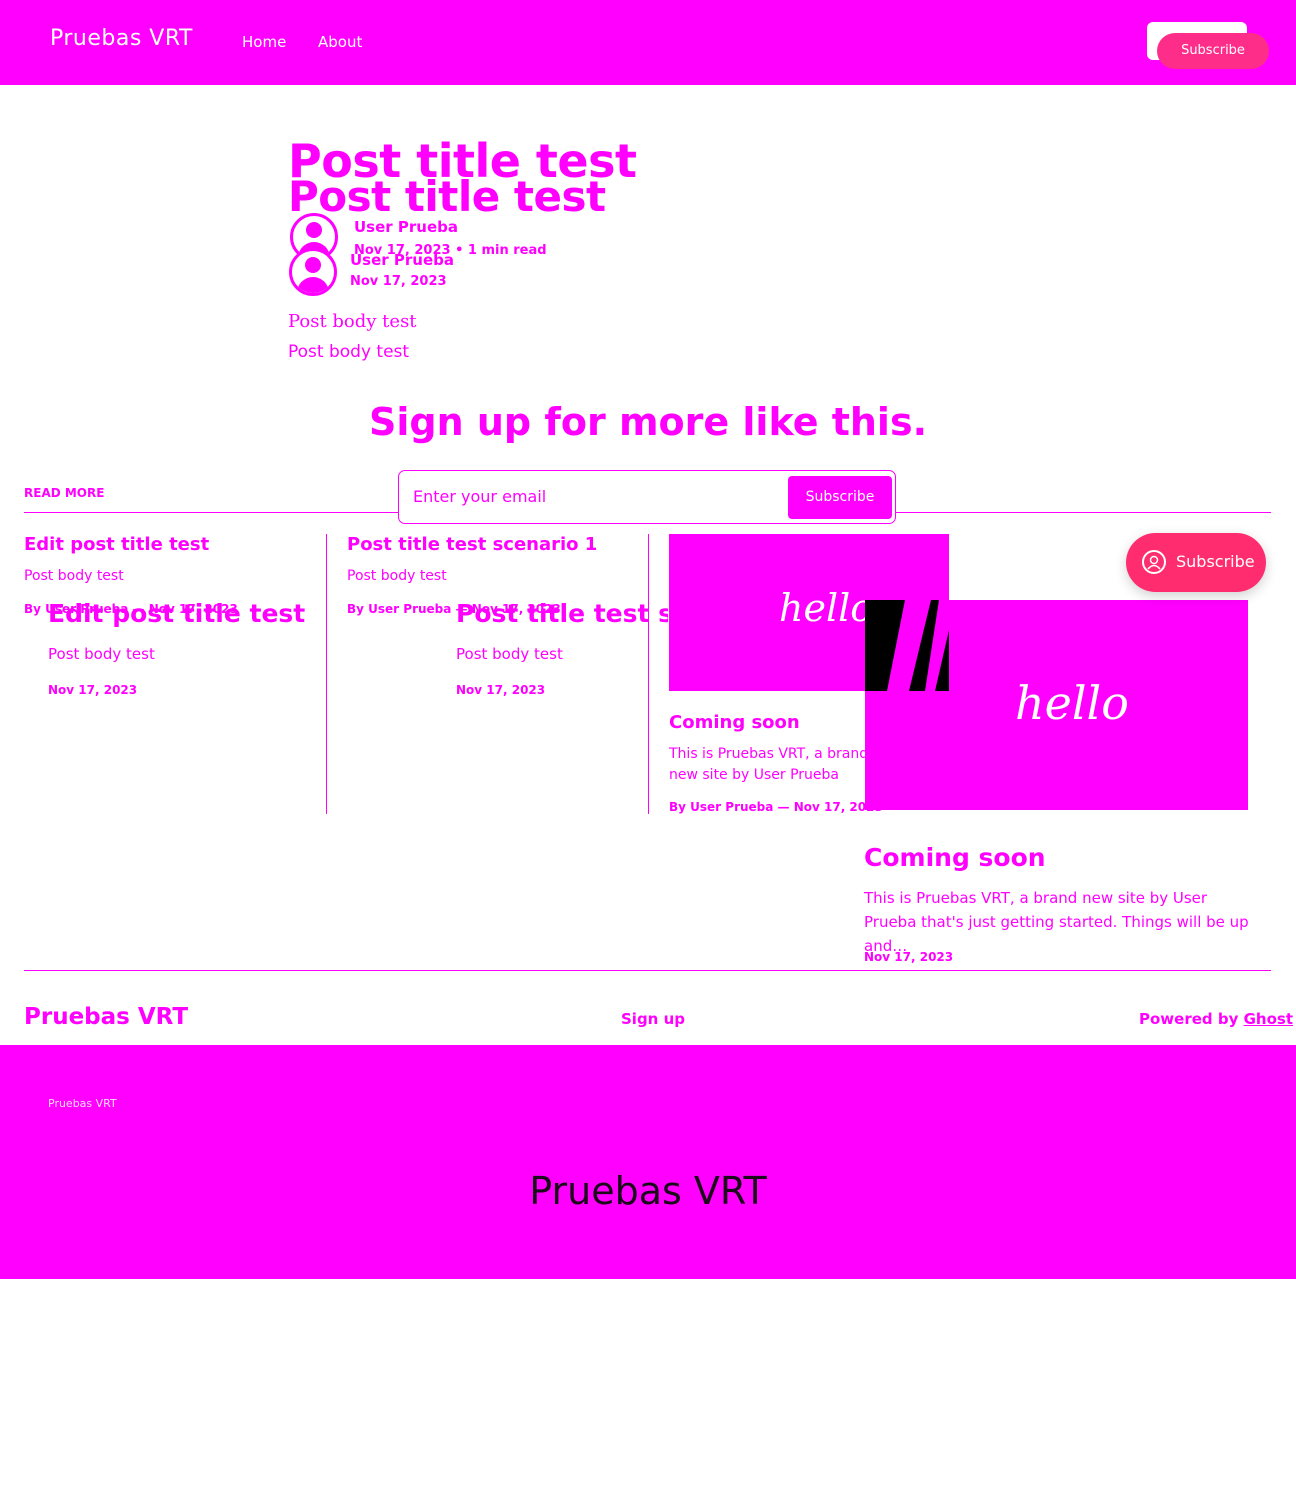 The width and height of the screenshot is (1296, 1508). Describe the element at coordinates (1215, 561) in the screenshot. I see `portal-subscribe-label: Subscribe` at that location.